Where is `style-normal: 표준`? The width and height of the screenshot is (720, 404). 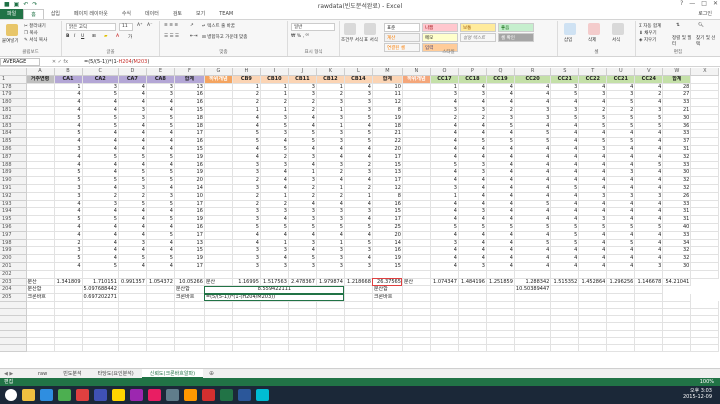
style-normal: 표준 is located at coordinates (402, 27).